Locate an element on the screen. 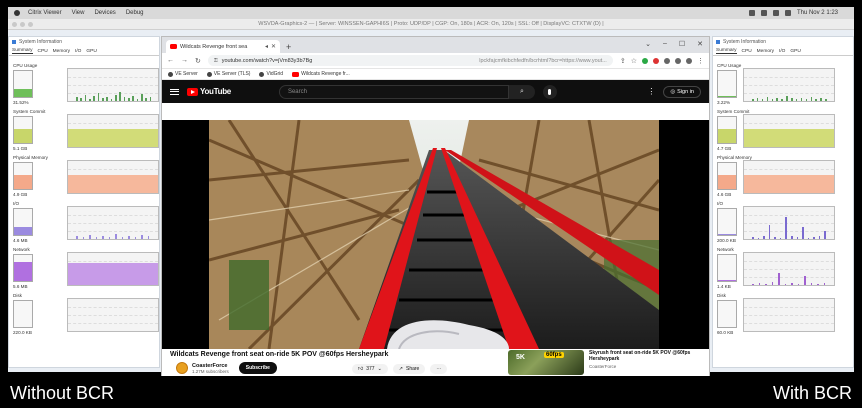  maximize-button: ☐ is located at coordinates (682, 44).